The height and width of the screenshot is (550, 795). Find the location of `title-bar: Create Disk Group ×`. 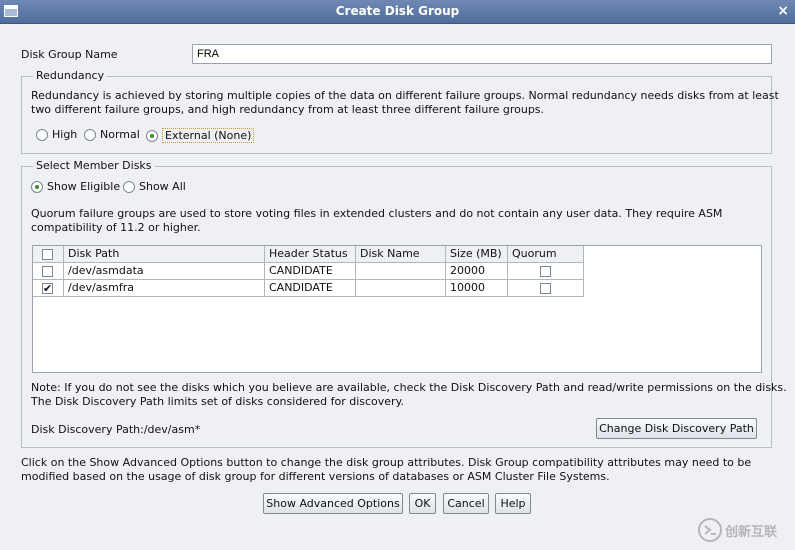

title-bar: Create Disk Group × is located at coordinates (397, 12).